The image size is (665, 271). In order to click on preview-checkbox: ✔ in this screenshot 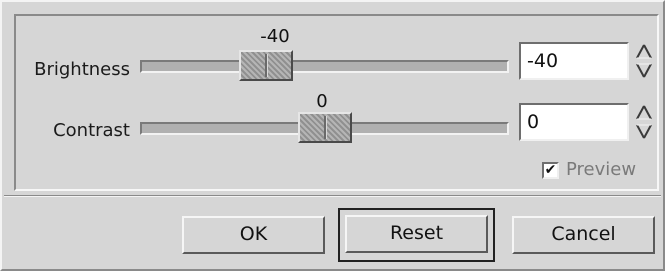, I will do `click(550, 170)`.